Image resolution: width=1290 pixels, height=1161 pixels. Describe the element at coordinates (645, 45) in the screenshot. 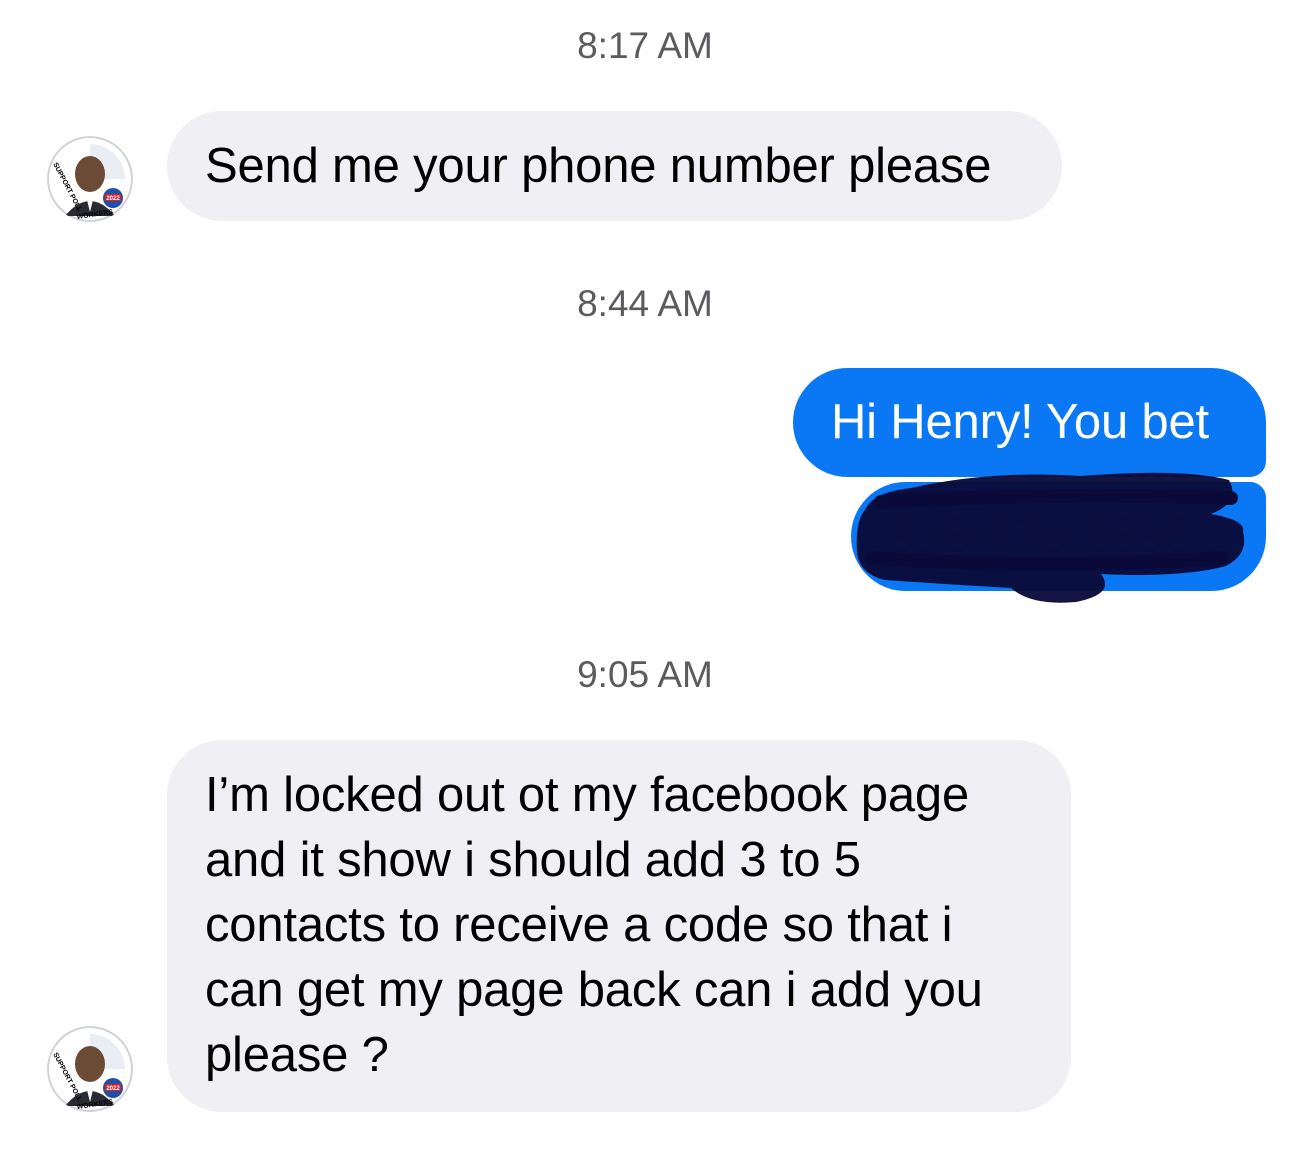

I see `timestamp: 8:17 AM` at that location.